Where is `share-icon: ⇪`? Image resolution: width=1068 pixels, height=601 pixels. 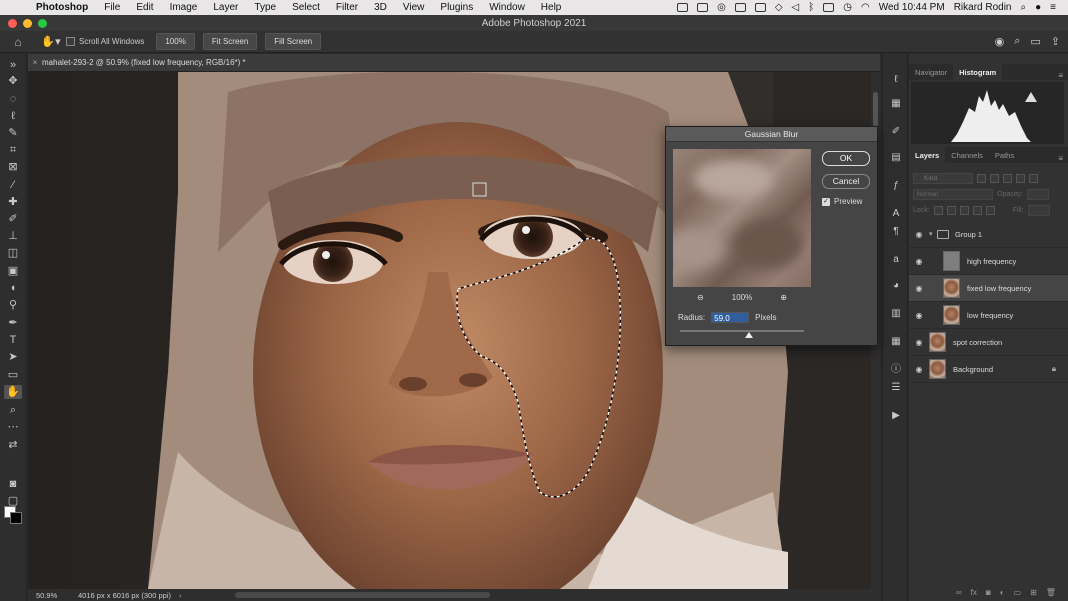
share-icon: ⇪ is located at coordinates (1055, 41).